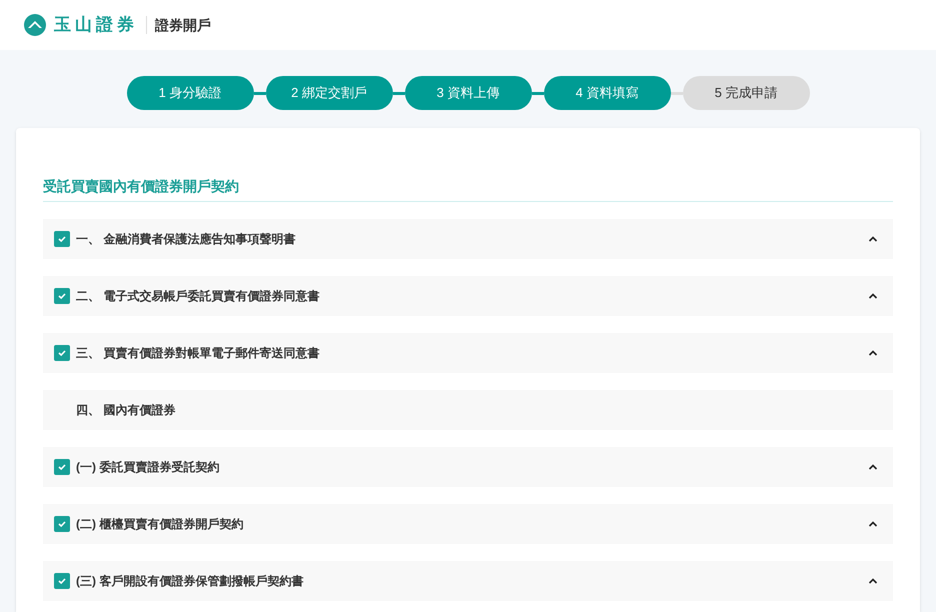  I want to click on step-pill: 5 完成申請, so click(746, 93).